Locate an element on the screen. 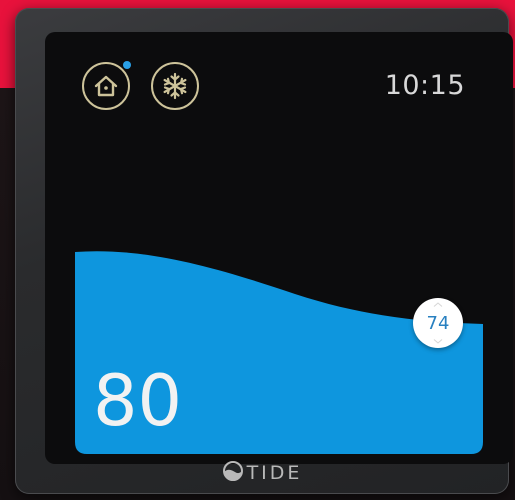  current-temperature: 80 is located at coordinates (138, 401).